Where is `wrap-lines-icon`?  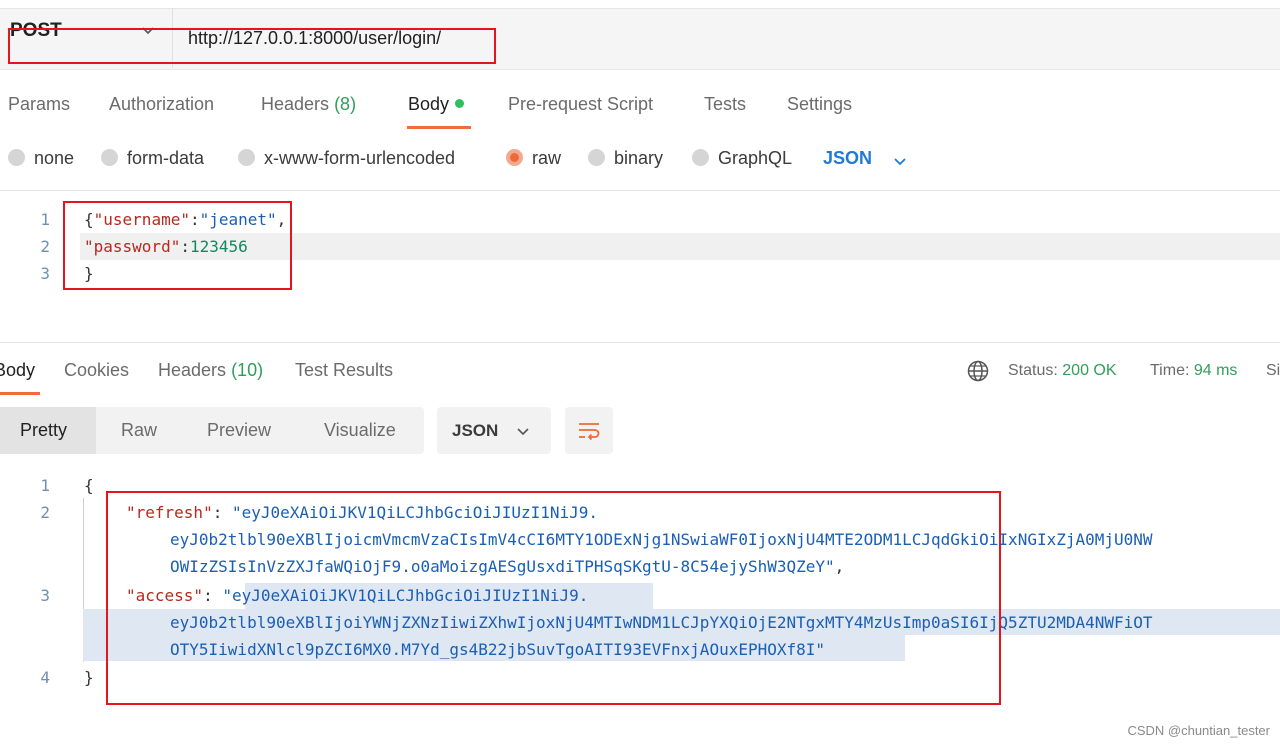 wrap-lines-icon is located at coordinates (589, 432).